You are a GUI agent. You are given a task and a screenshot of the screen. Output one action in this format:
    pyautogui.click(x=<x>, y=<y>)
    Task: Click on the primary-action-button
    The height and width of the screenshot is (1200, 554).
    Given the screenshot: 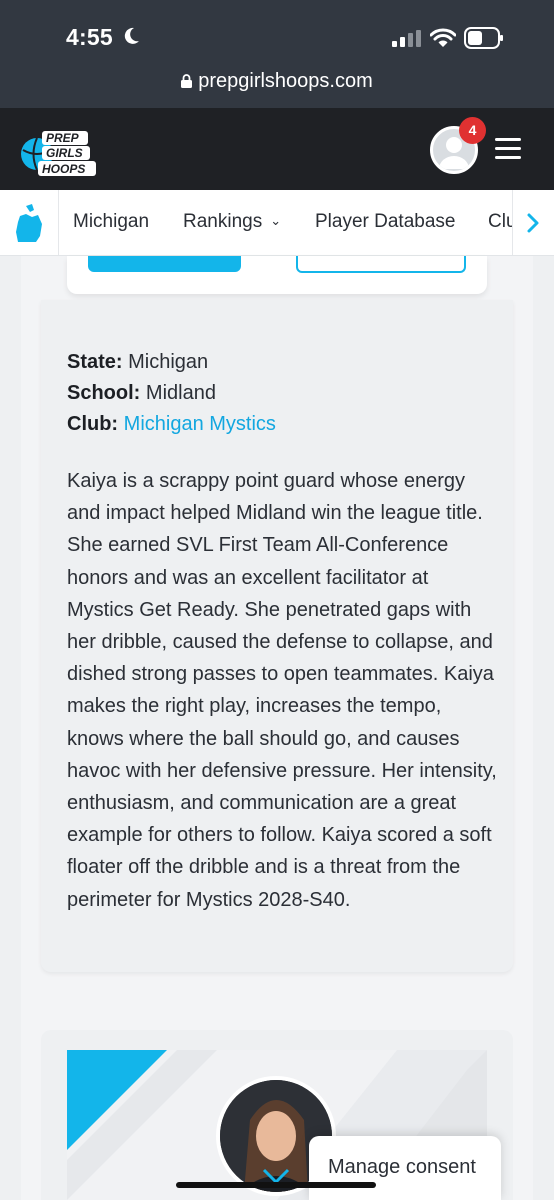 What is the action you would take?
    pyautogui.click(x=164, y=264)
    